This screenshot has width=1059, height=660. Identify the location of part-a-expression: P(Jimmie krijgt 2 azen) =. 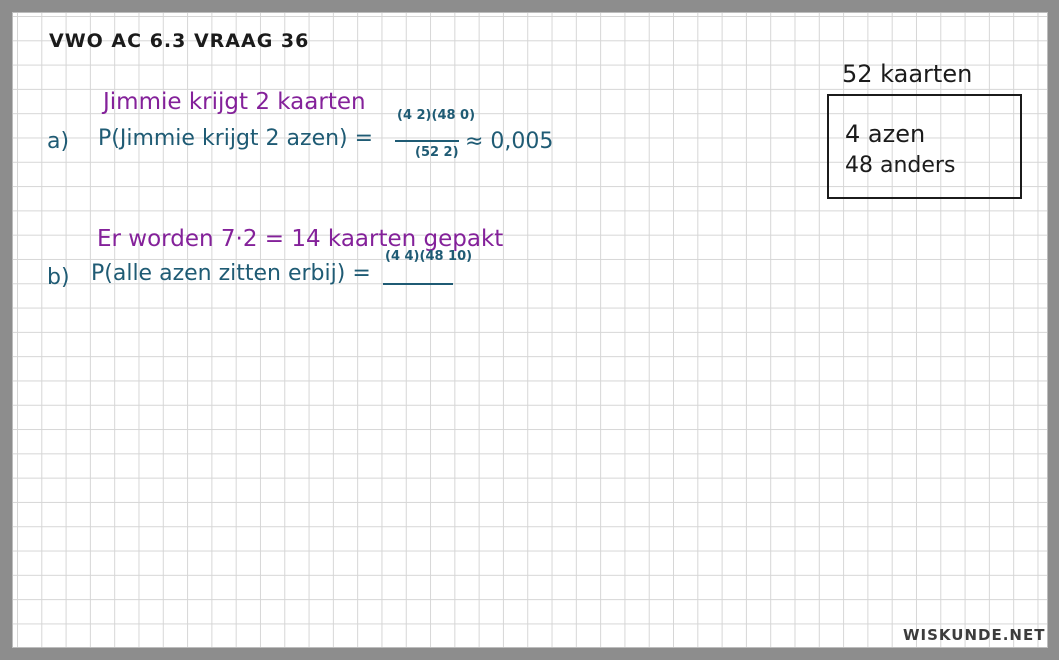
(236, 138).